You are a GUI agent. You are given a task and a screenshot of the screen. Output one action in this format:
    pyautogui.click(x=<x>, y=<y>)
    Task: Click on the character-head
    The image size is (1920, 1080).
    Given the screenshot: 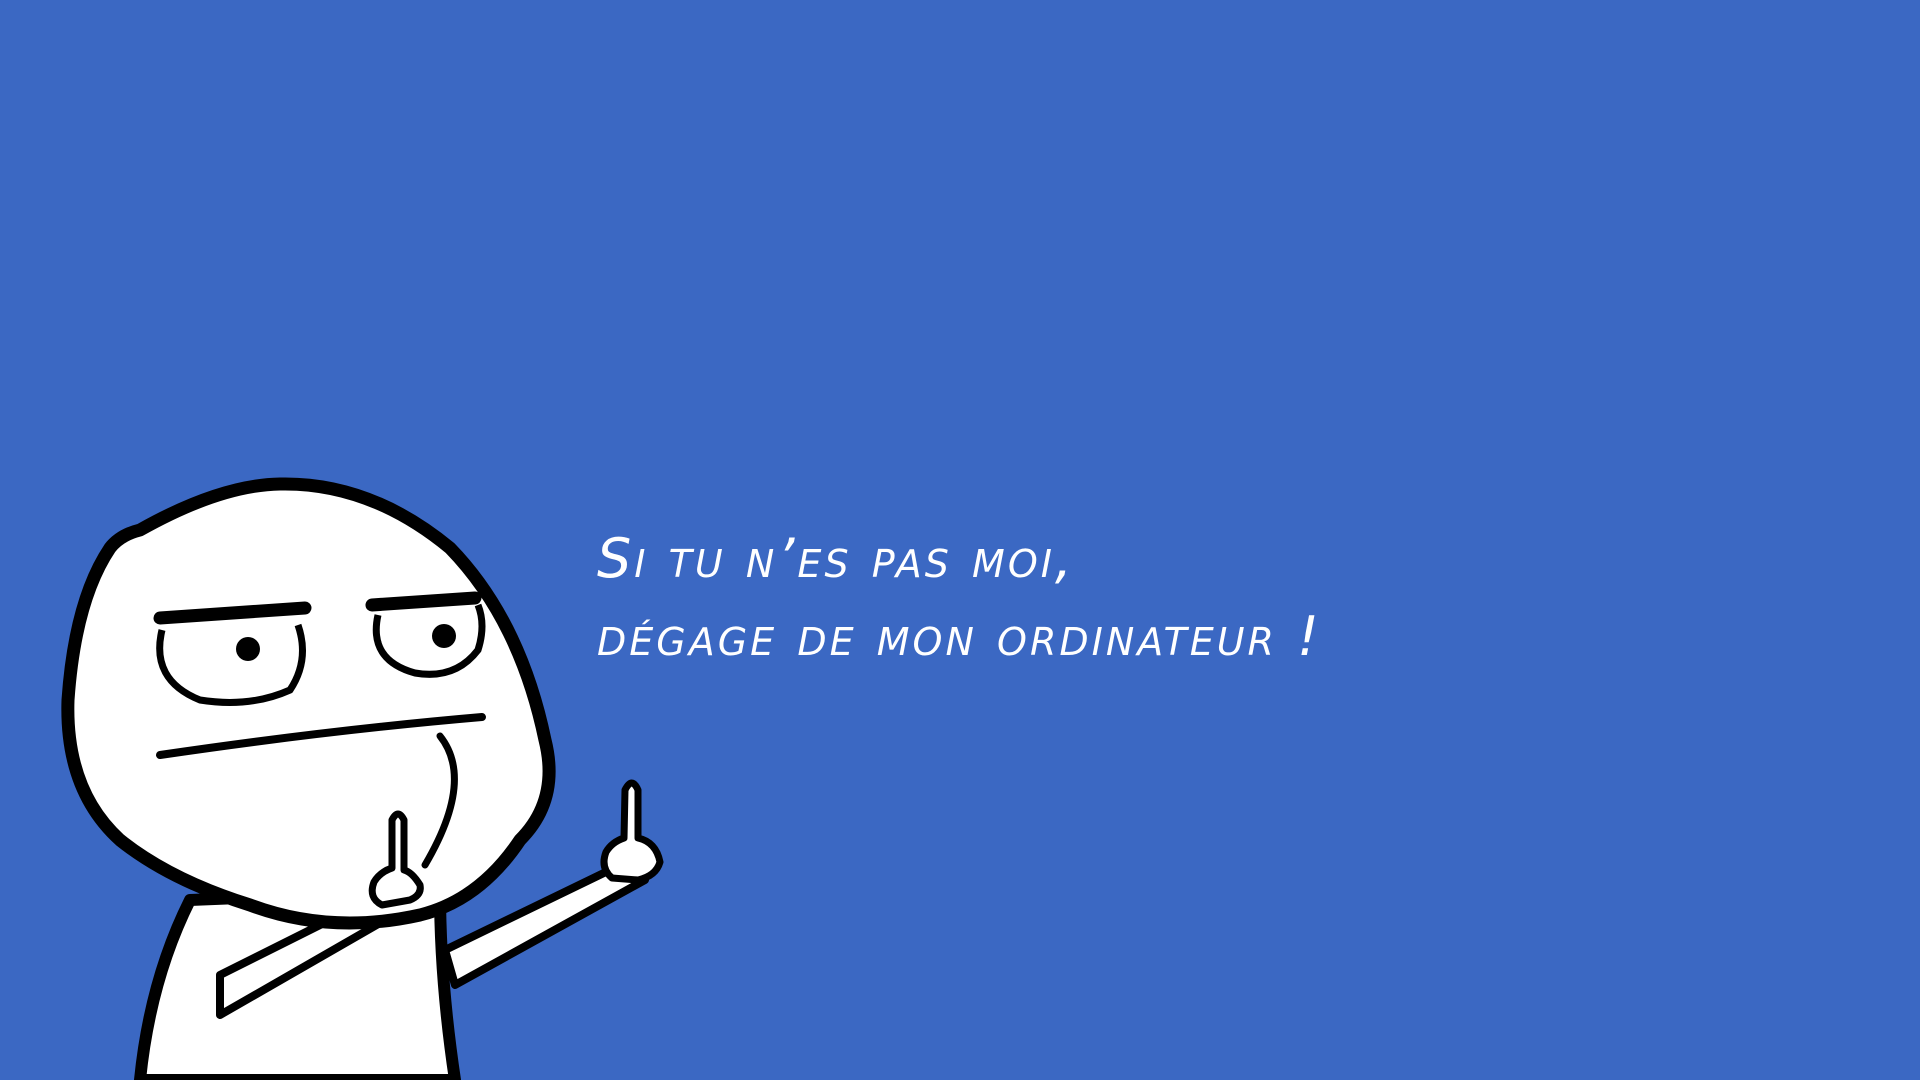 What is the action you would take?
    pyautogui.click(x=308, y=703)
    